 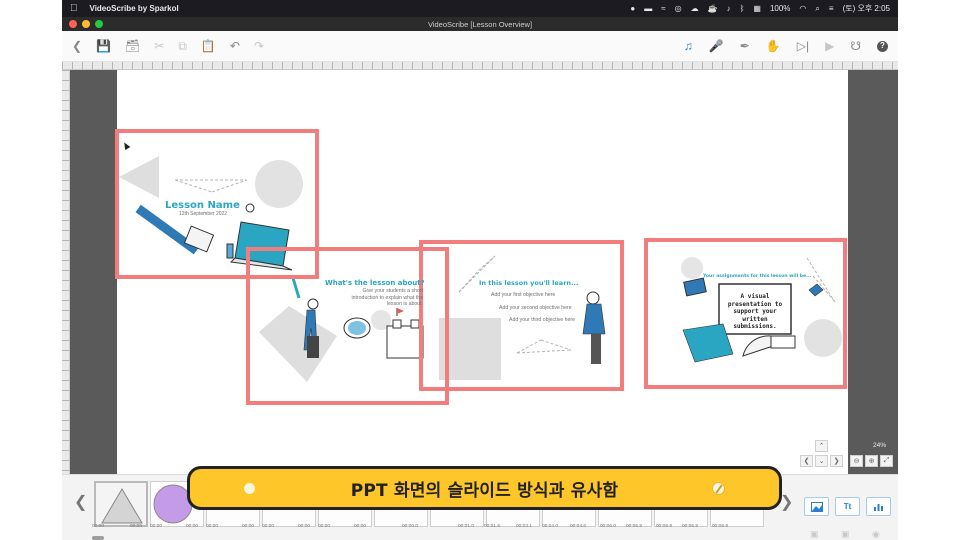 I want to click on window-titlebar: VideoScribe [Lesson Overview], so click(x=480, y=24).